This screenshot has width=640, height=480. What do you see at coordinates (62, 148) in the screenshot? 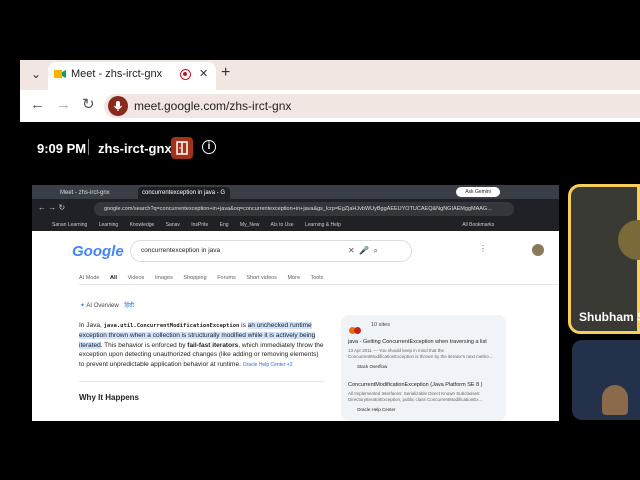
I see `meeting-time: 9:09 PM` at bounding box center [62, 148].